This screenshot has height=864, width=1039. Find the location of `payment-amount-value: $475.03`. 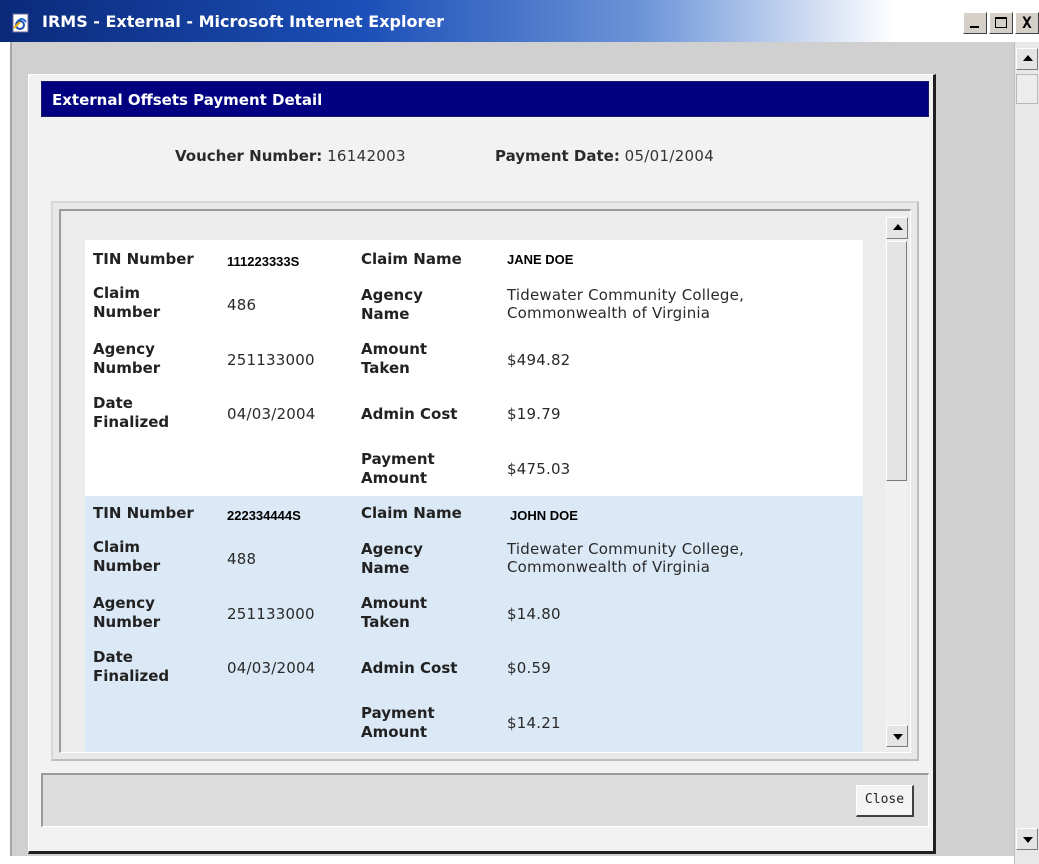

payment-amount-value: $475.03 is located at coordinates (539, 469).